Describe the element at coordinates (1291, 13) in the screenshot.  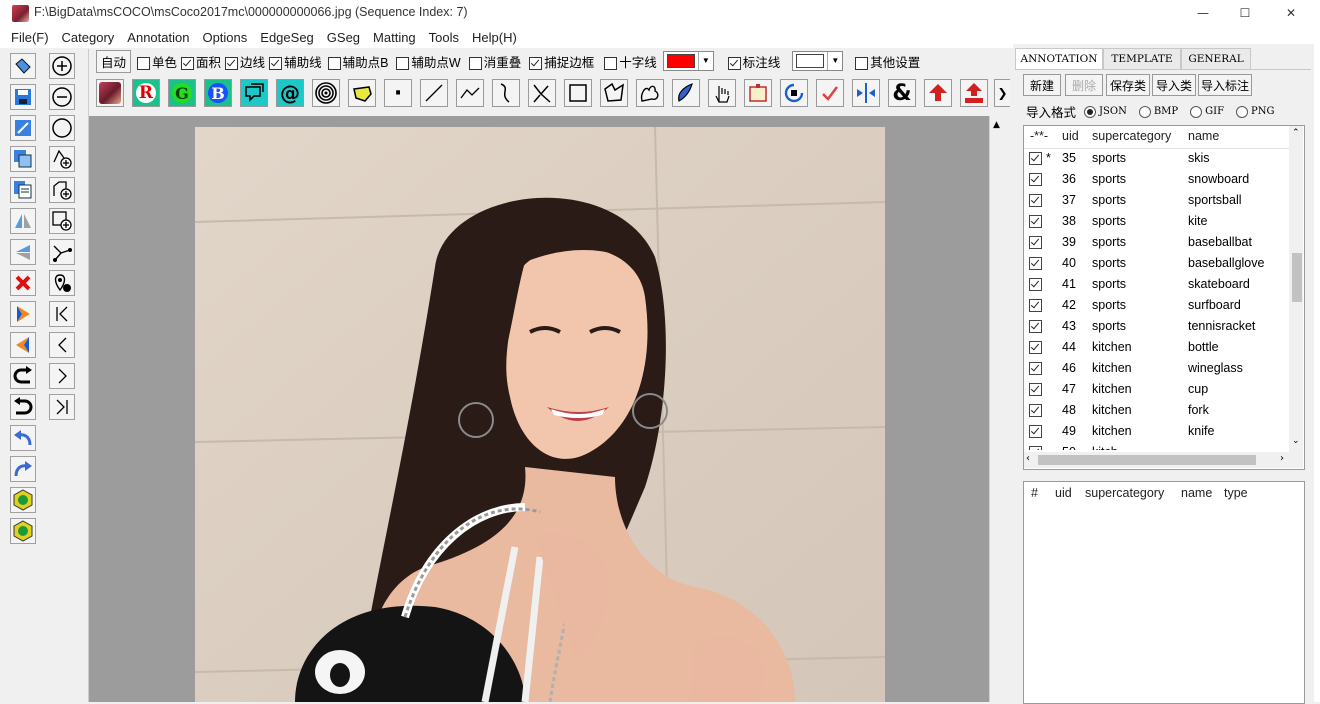
I see `close-button: ✕` at that location.